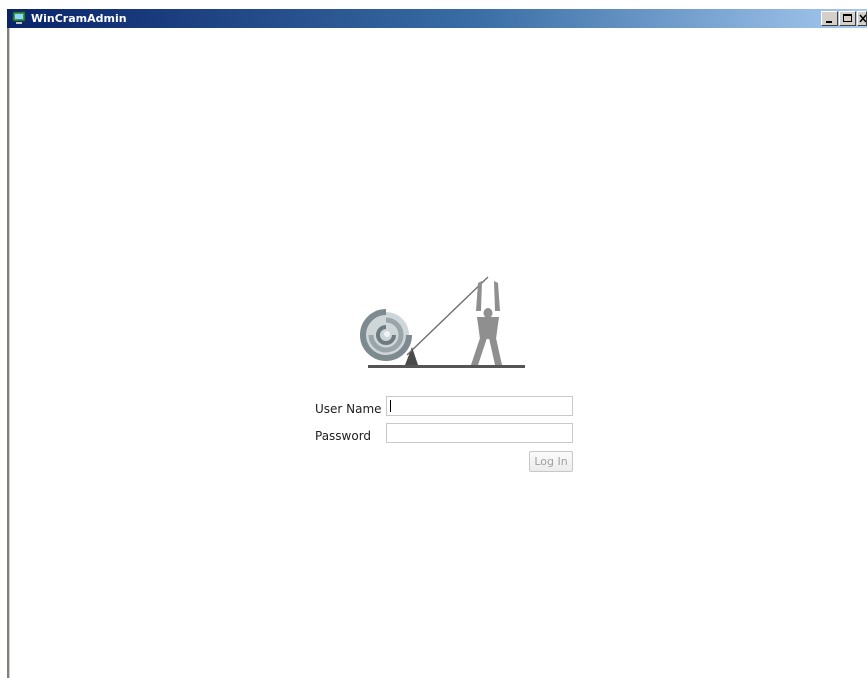 The image size is (867, 678). I want to click on app-icon, so click(19, 17).